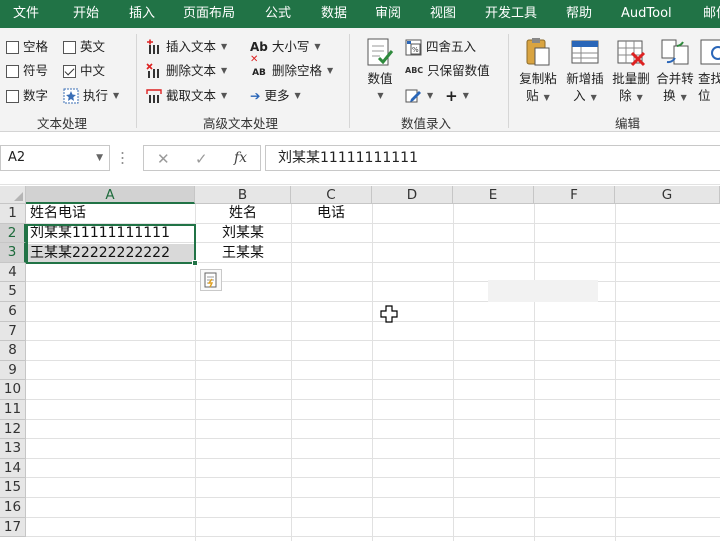  I want to click on cell-b1: 姓名, so click(243, 214).